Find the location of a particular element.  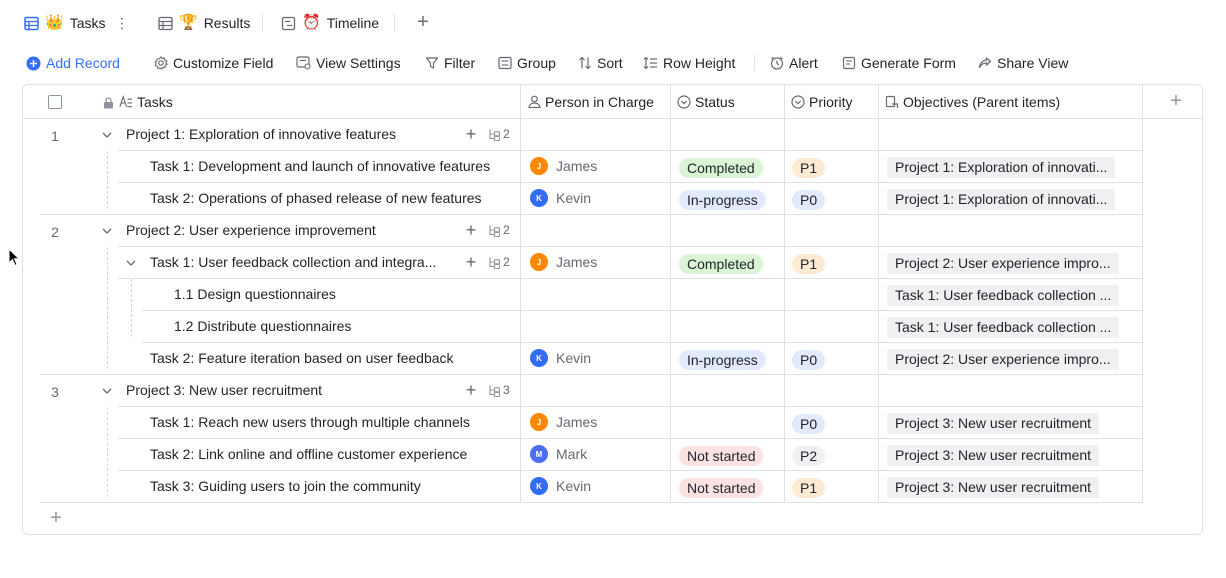

record-title: Project 2: User experience improvement is located at coordinates (251, 230).